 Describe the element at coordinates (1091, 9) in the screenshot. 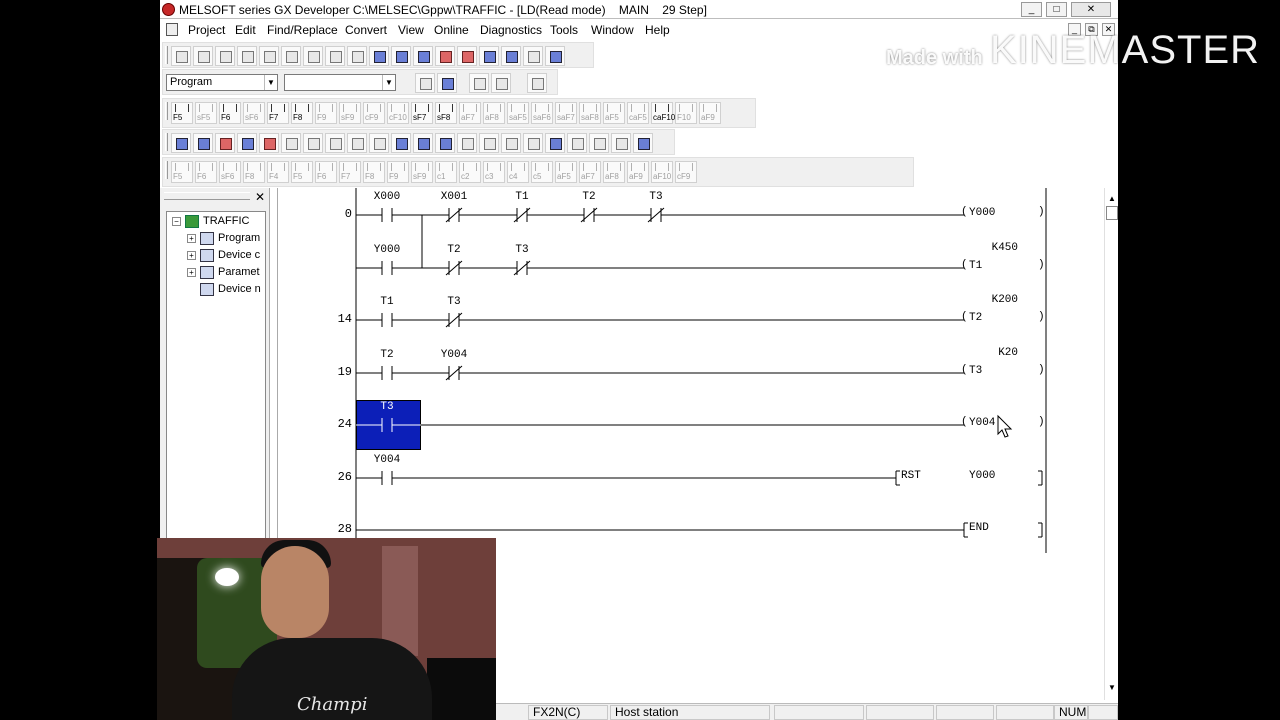

I see `close-button: ✕` at that location.